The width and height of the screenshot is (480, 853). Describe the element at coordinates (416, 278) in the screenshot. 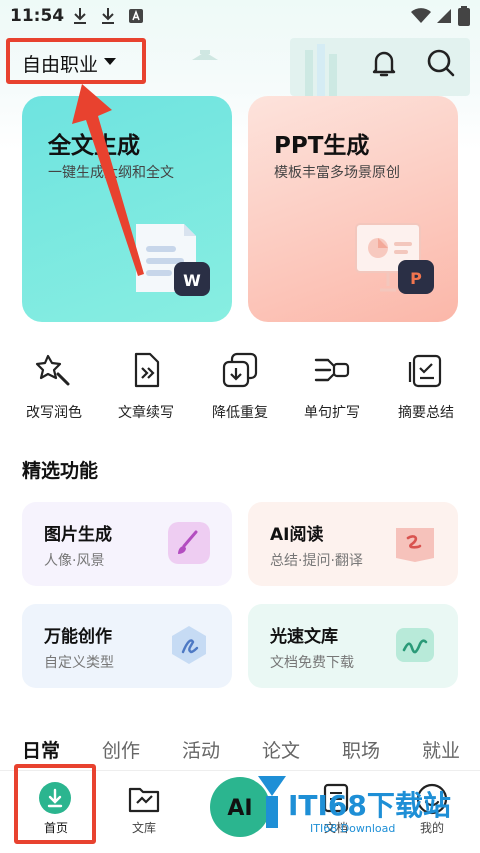

I see `ppt-badge: P` at that location.